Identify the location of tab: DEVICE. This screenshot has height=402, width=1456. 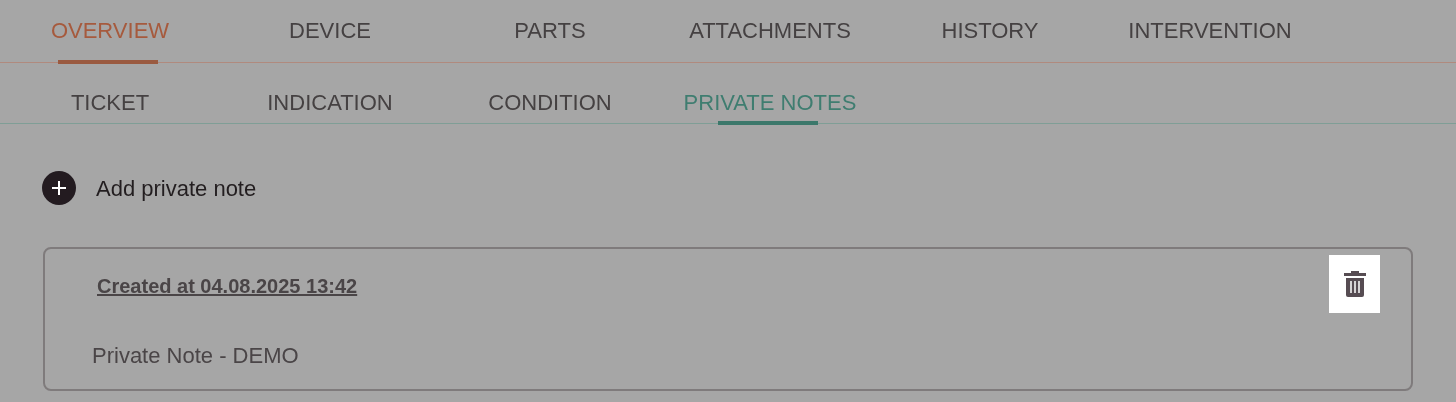
(330, 31).